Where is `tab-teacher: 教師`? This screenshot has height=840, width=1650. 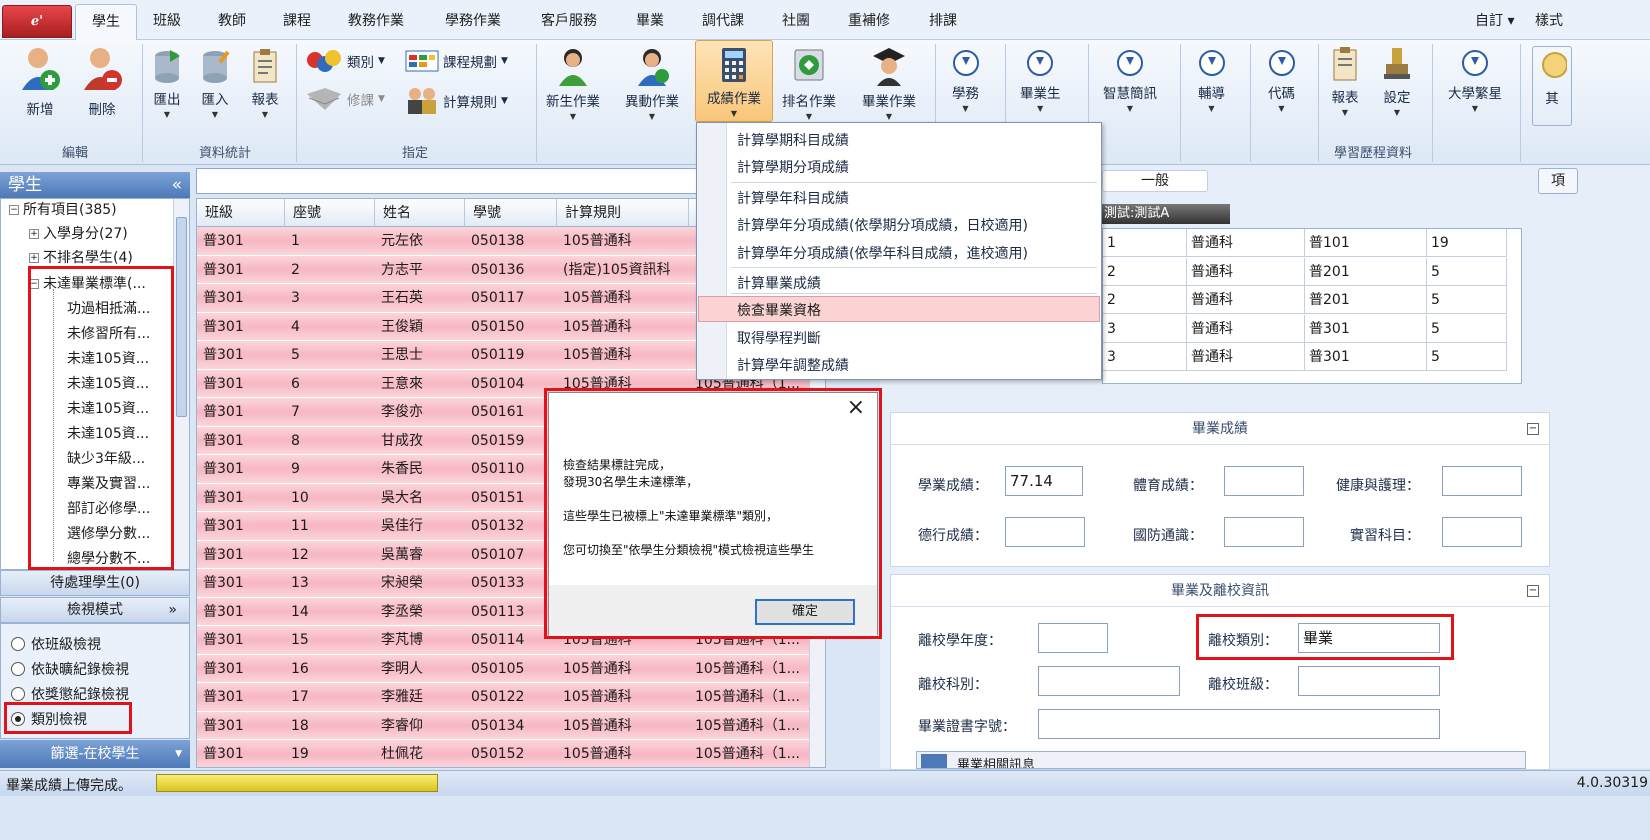
tab-teacher: 教師 is located at coordinates (232, 20).